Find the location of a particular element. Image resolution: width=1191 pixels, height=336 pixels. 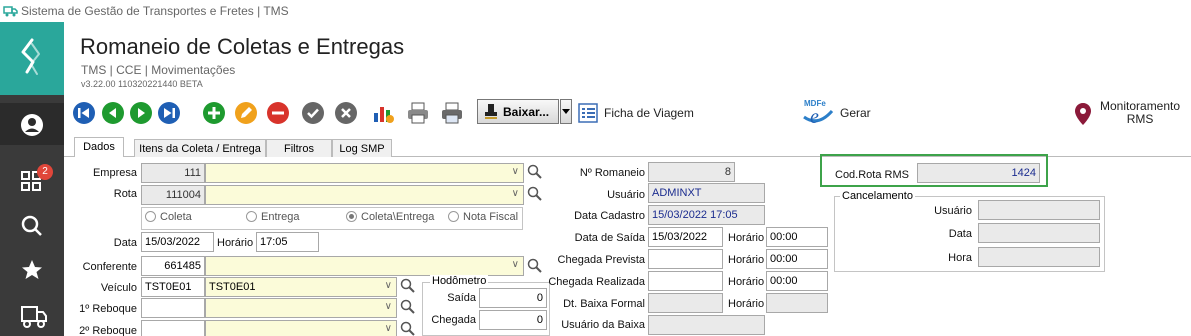

gerar-button: Gerar is located at coordinates (855, 113).